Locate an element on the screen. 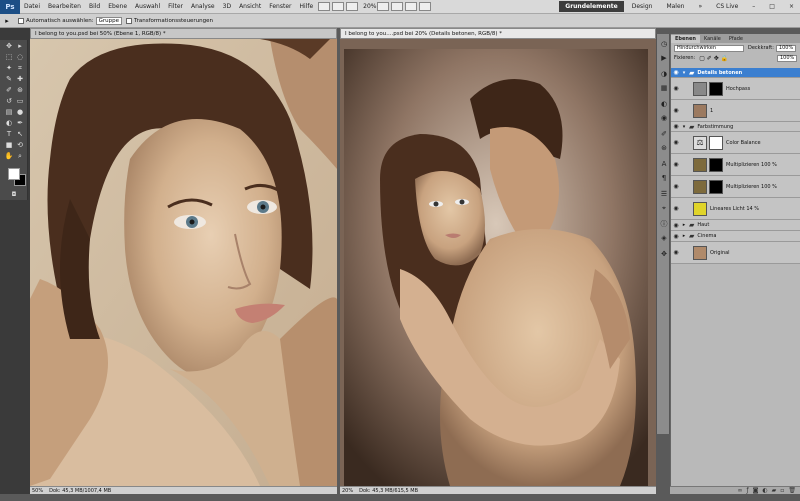  auto-select-dropdown: Gruppe is located at coordinates (109, 20).